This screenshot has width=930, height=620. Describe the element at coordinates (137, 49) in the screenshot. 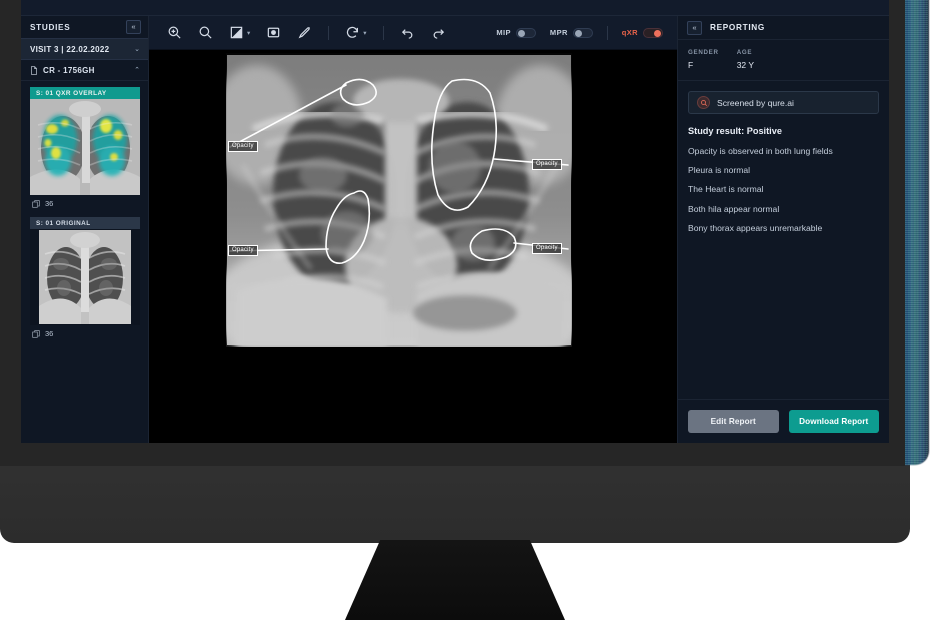

I see `chevron-down-icon: ⌄` at that location.